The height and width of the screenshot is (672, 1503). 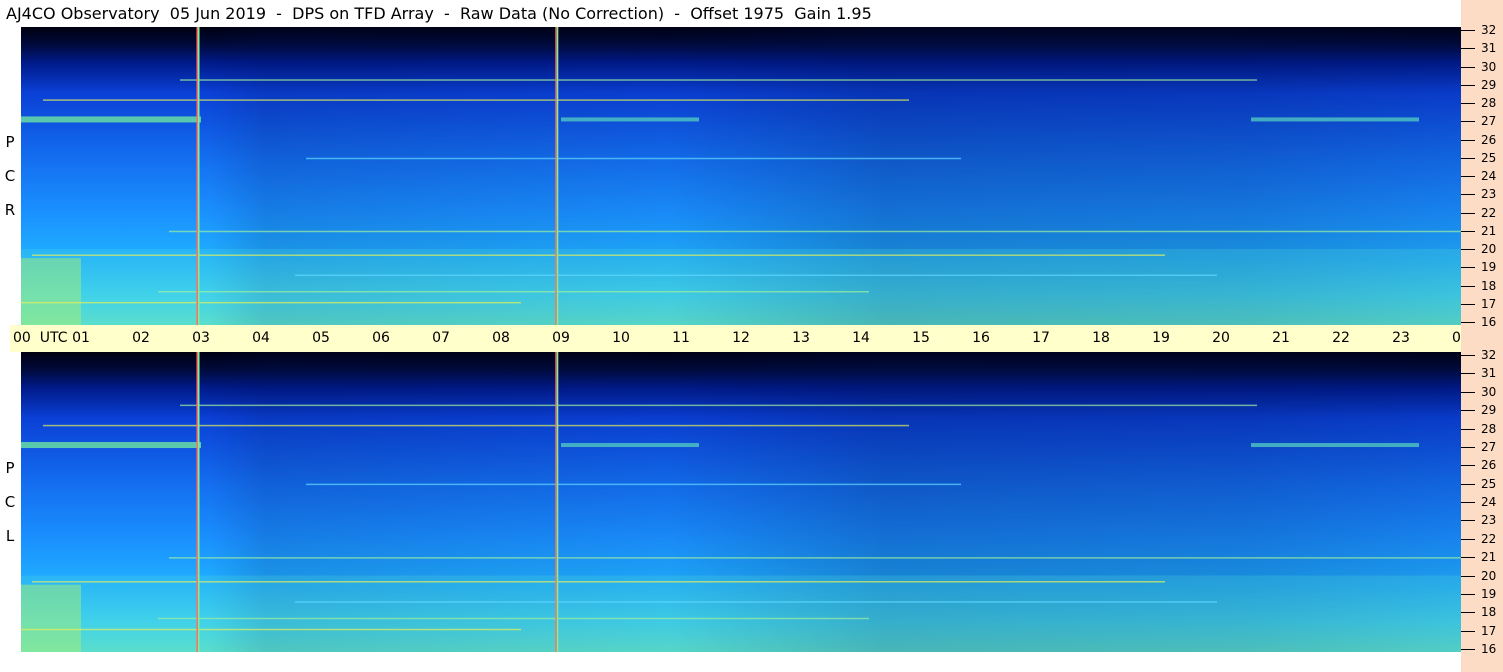 I want to click on time-tick-label: 19, so click(x=1161, y=338).